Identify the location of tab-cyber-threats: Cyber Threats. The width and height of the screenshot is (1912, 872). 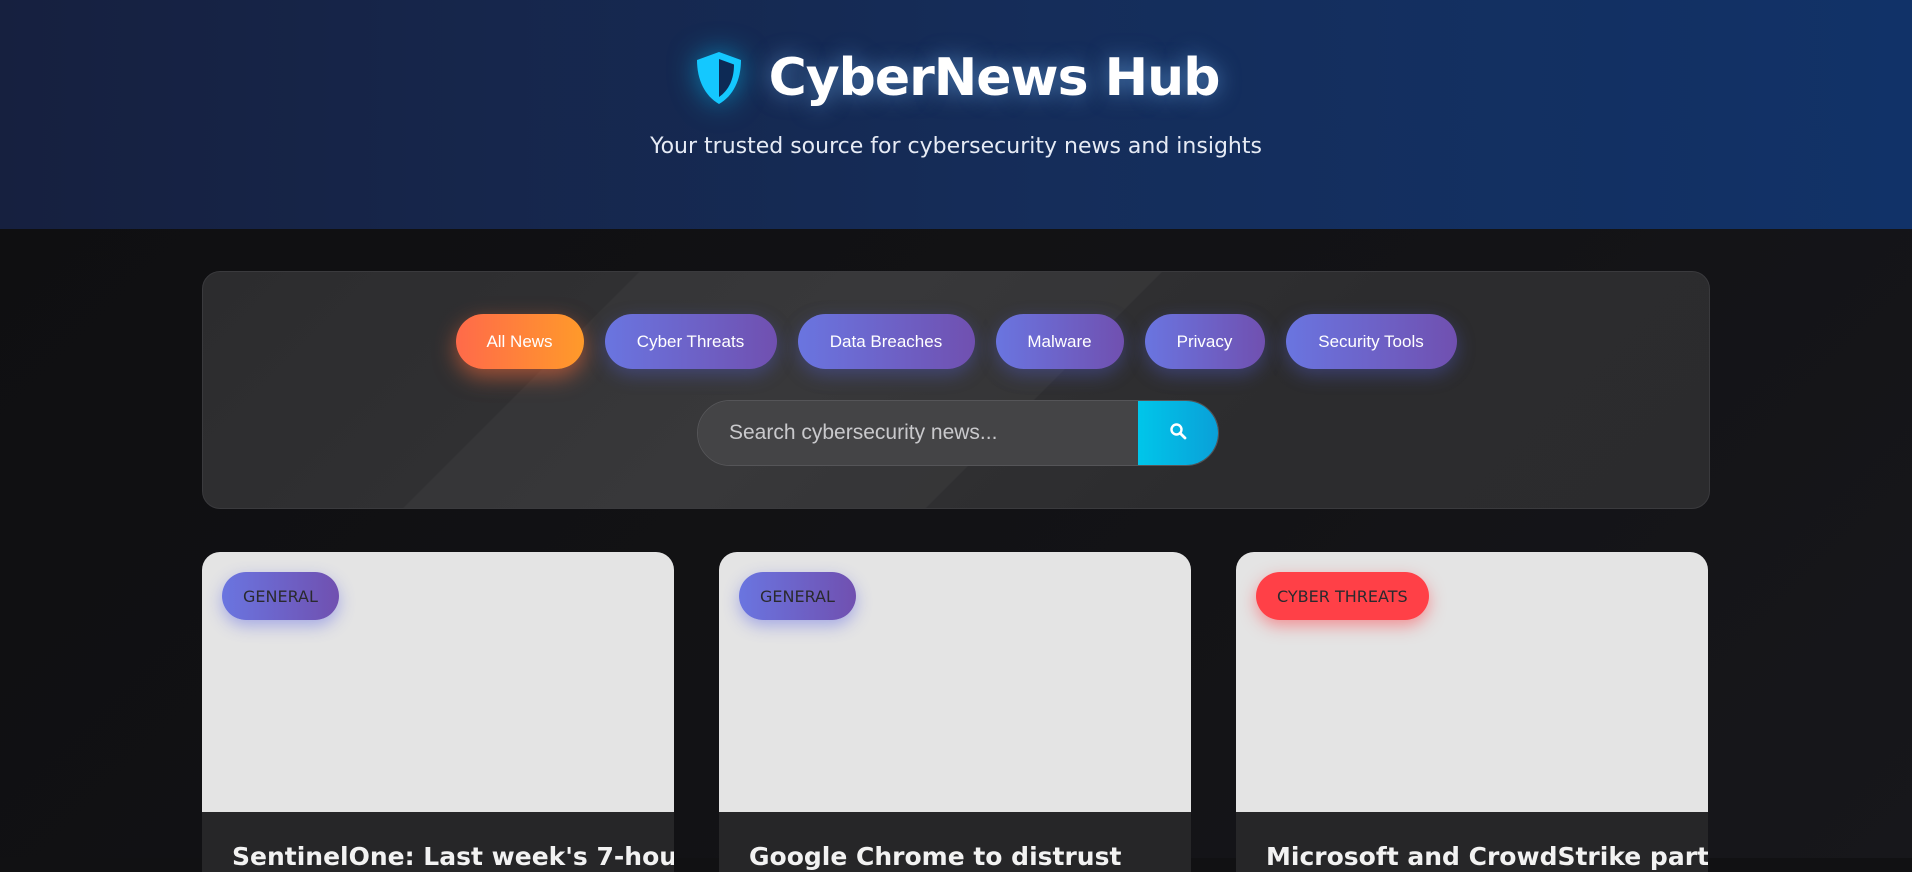
(690, 341).